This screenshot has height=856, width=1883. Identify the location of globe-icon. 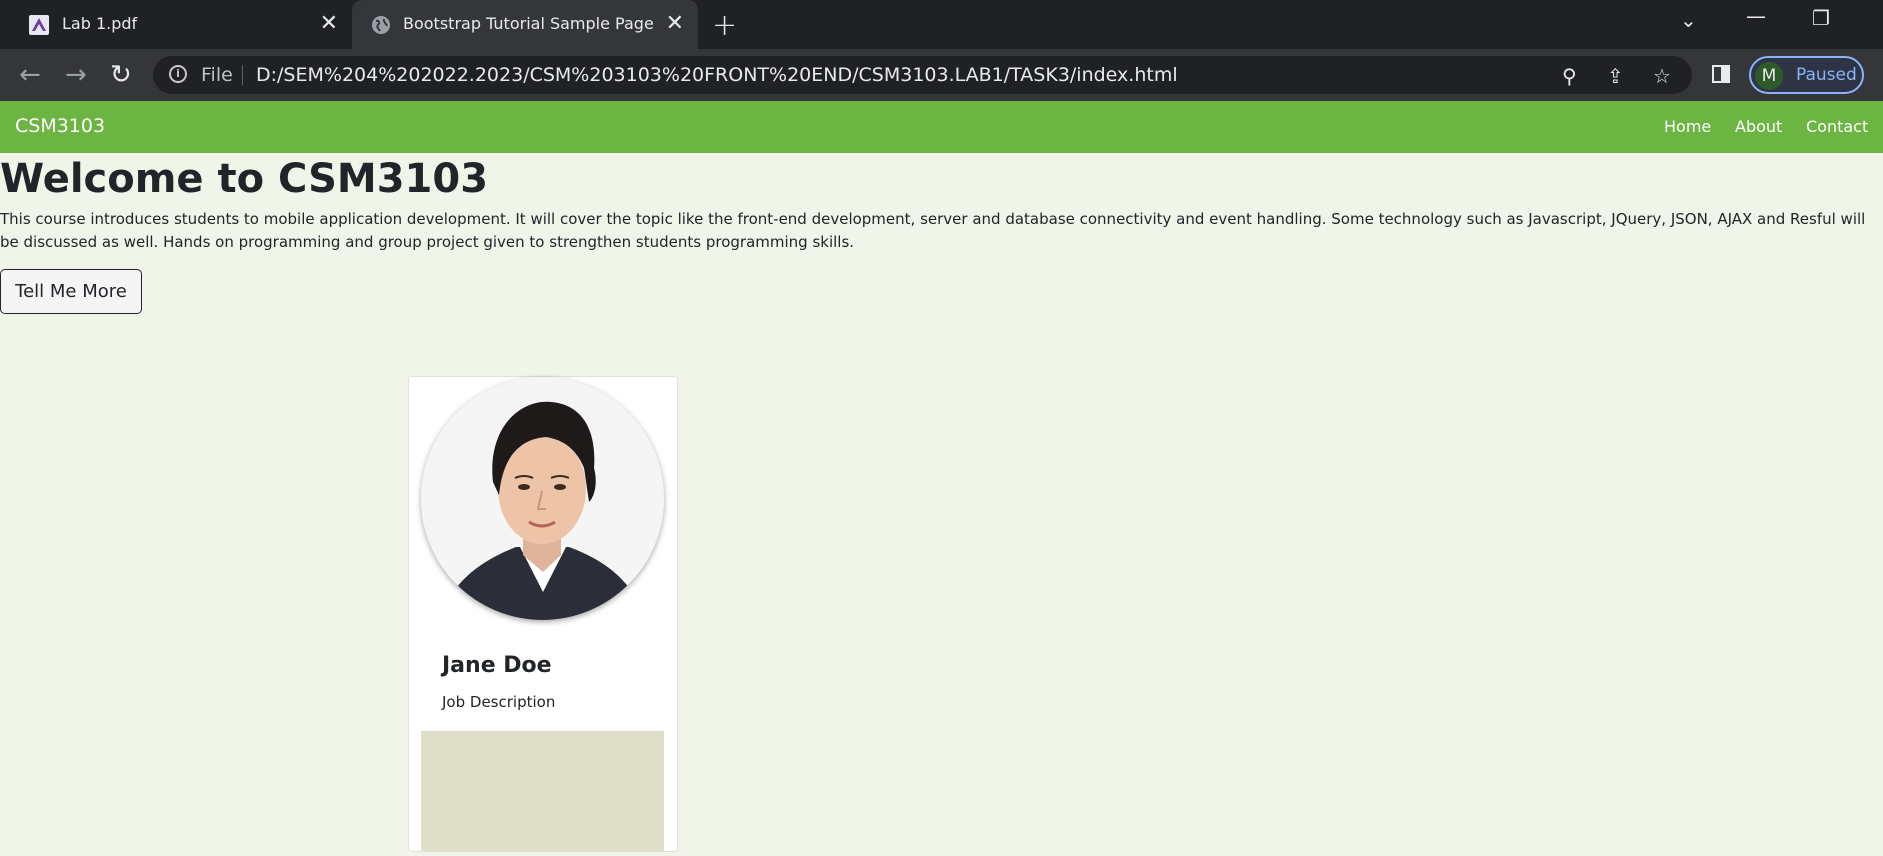
(381, 25).